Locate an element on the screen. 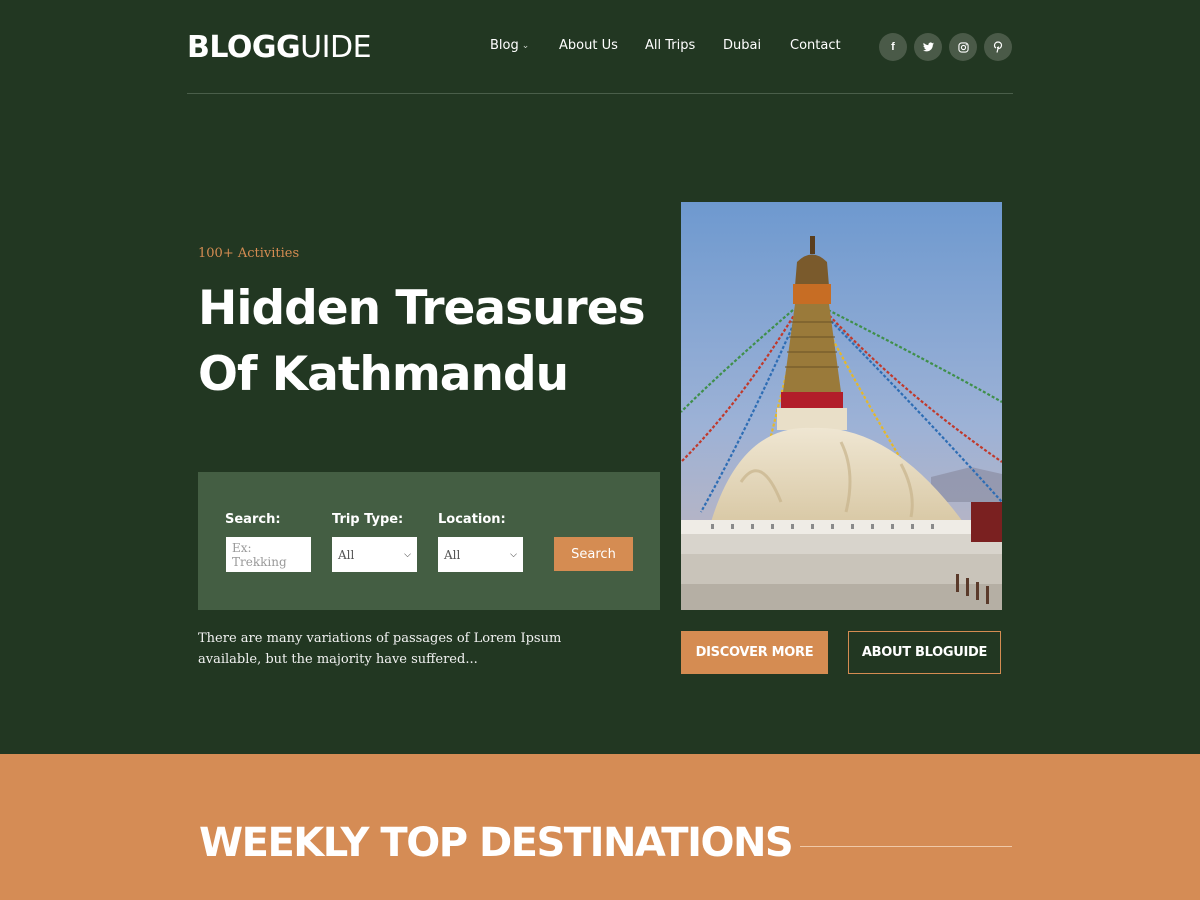 Image resolution: width=1200 pixels, height=900 pixels. pinterest-icon is located at coordinates (998, 47).